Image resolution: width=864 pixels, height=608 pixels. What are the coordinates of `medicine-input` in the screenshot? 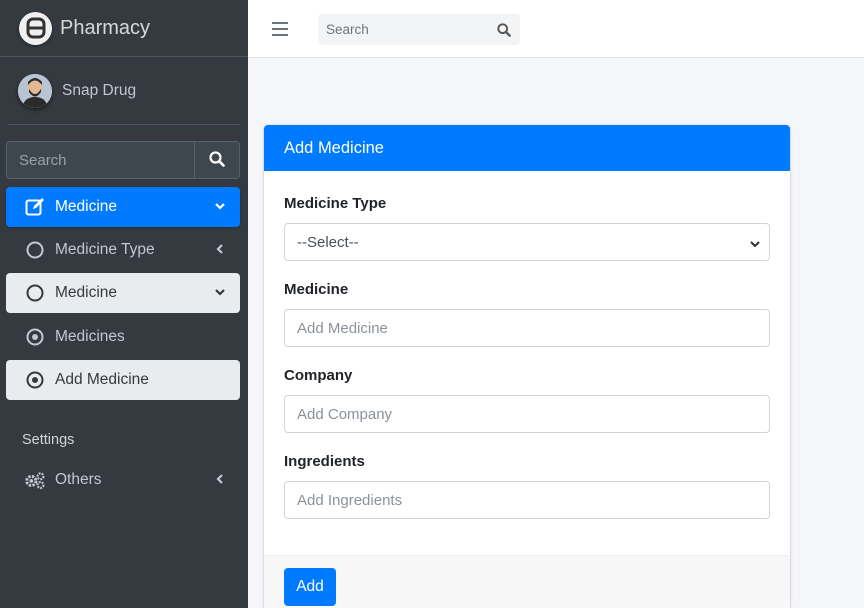 It's located at (527, 328).